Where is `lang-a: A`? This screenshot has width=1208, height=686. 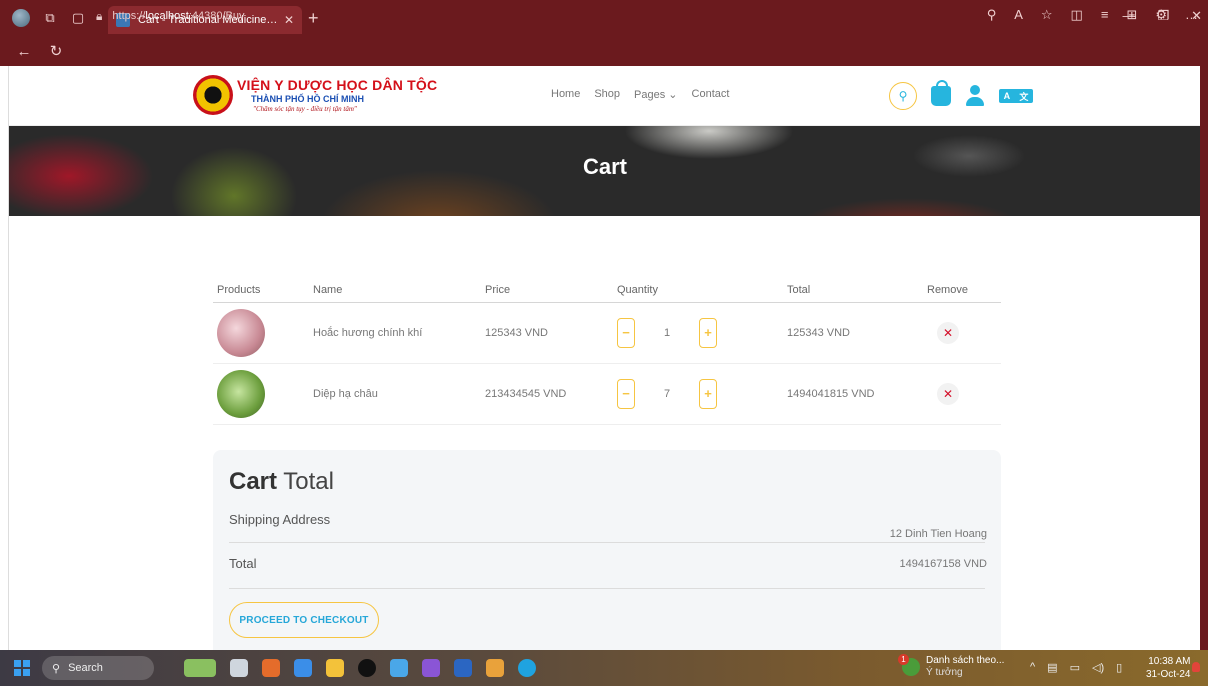
lang-a: A is located at coordinates (1007, 96).